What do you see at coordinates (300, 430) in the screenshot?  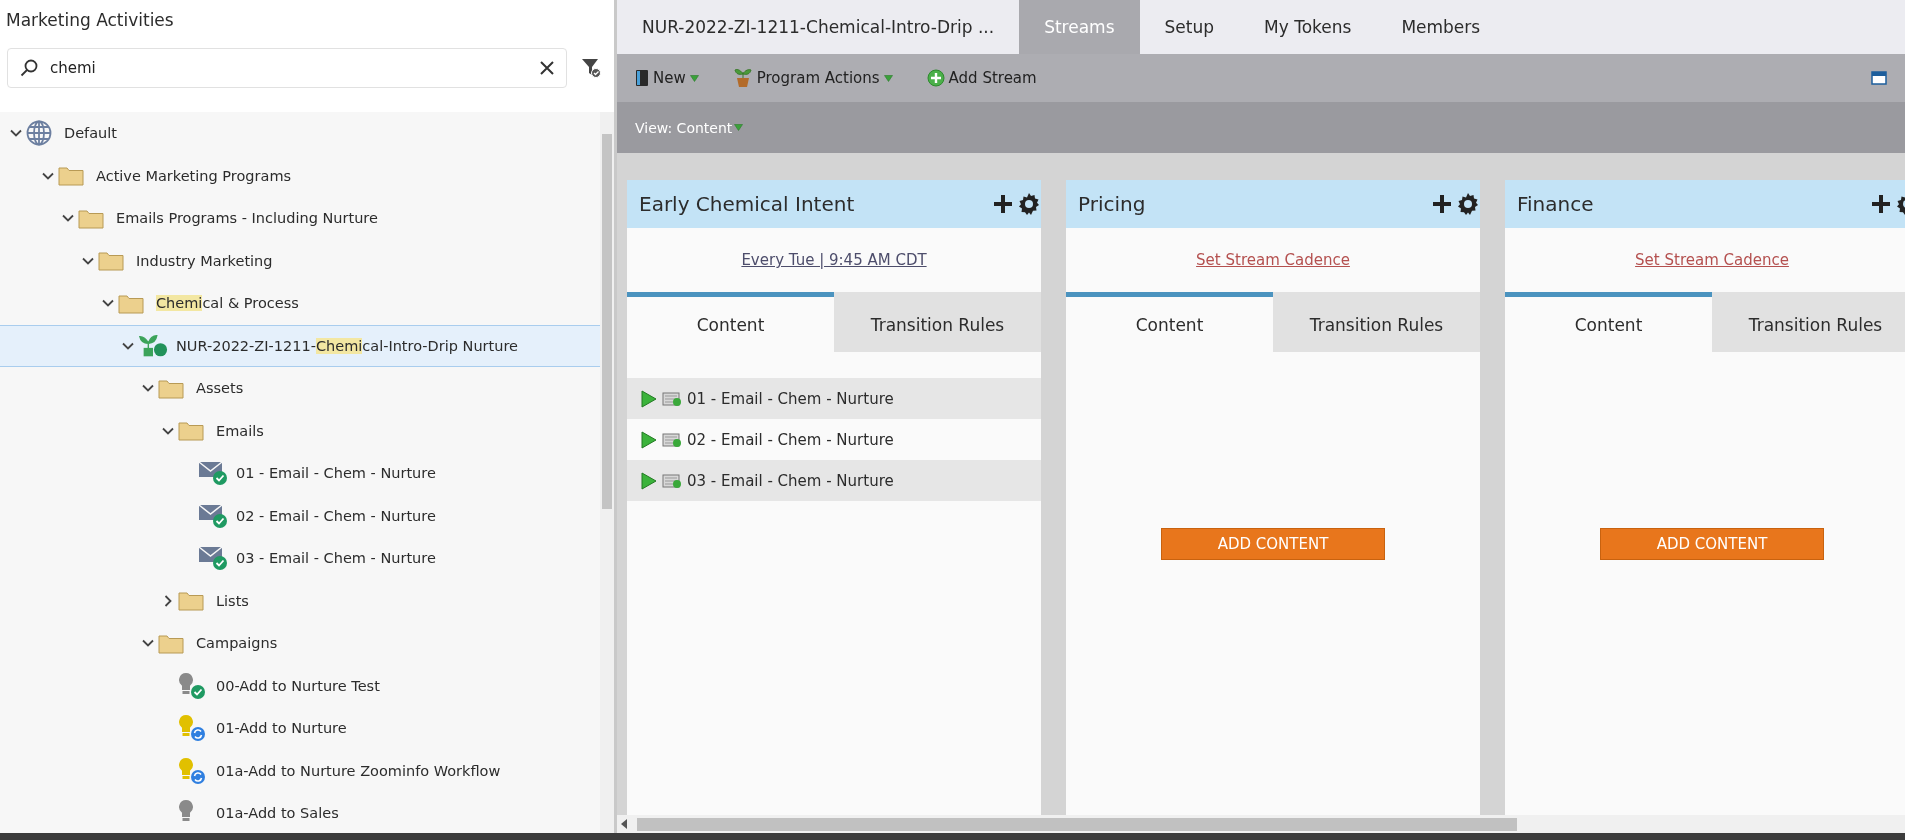 I see `tree-item: Emails` at bounding box center [300, 430].